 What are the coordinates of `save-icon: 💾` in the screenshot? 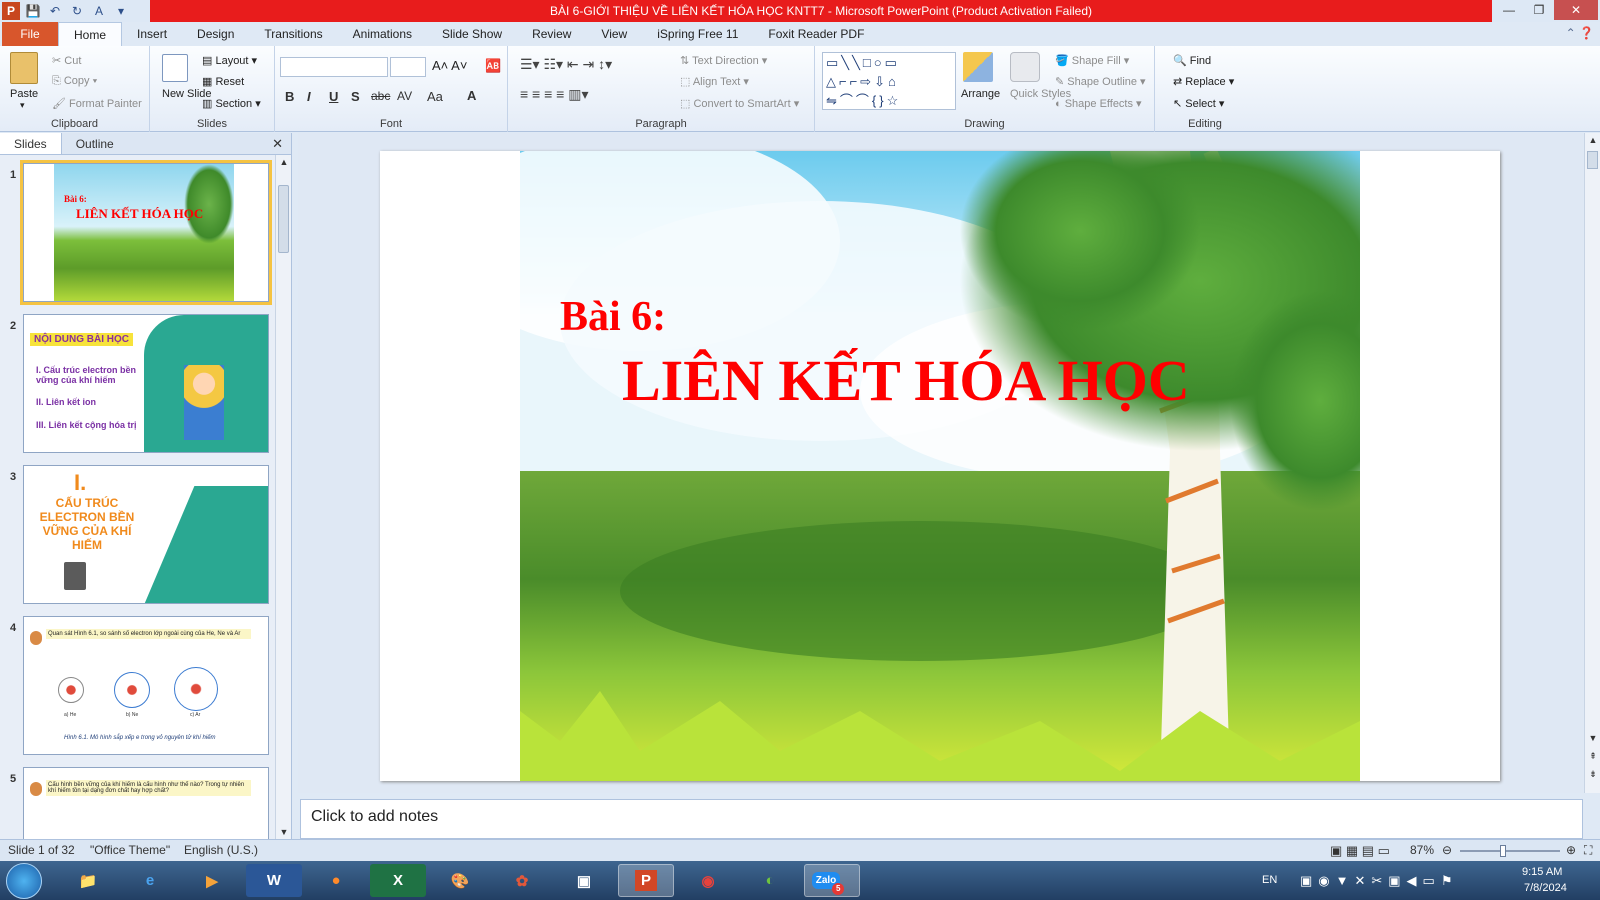 It's located at (33, 11).